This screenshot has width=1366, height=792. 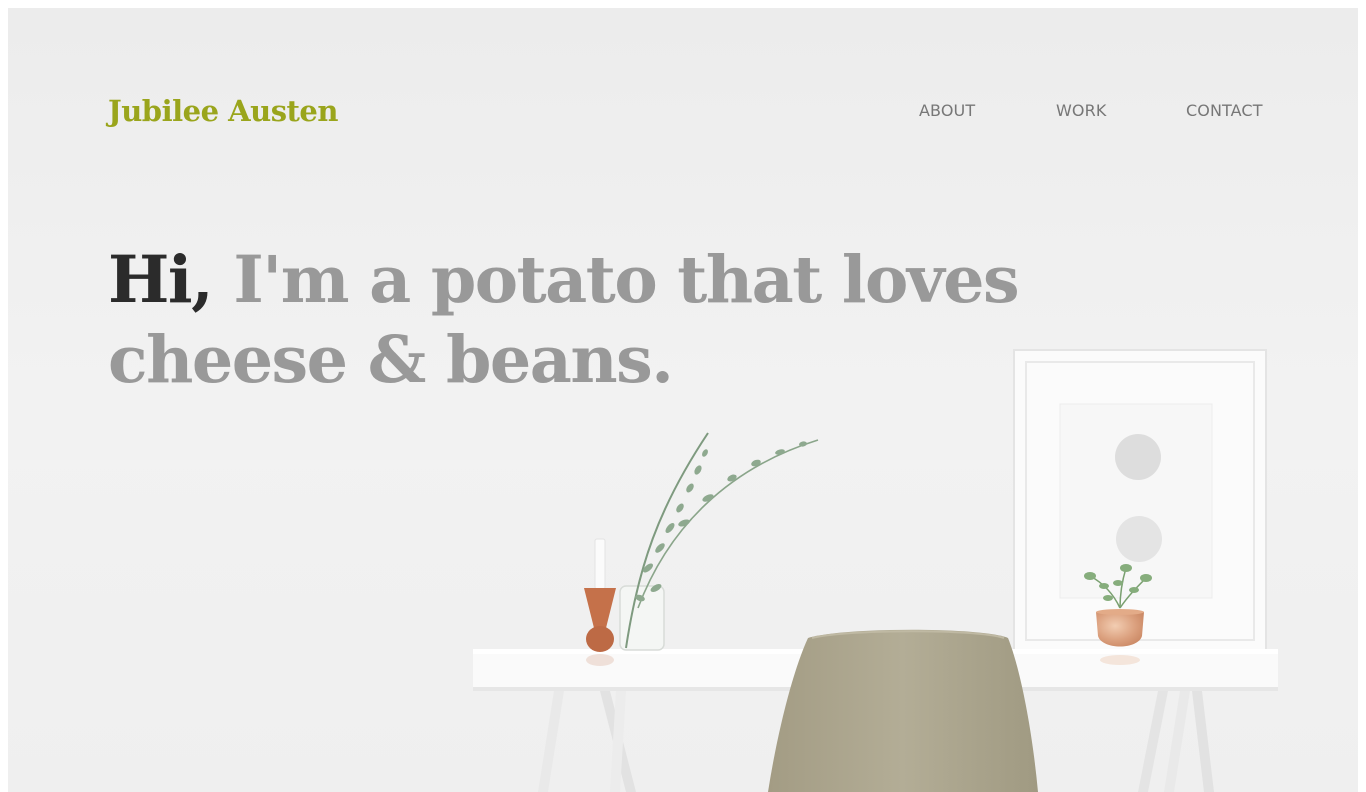 What do you see at coordinates (903, 710) in the screenshot?
I see `chair` at bounding box center [903, 710].